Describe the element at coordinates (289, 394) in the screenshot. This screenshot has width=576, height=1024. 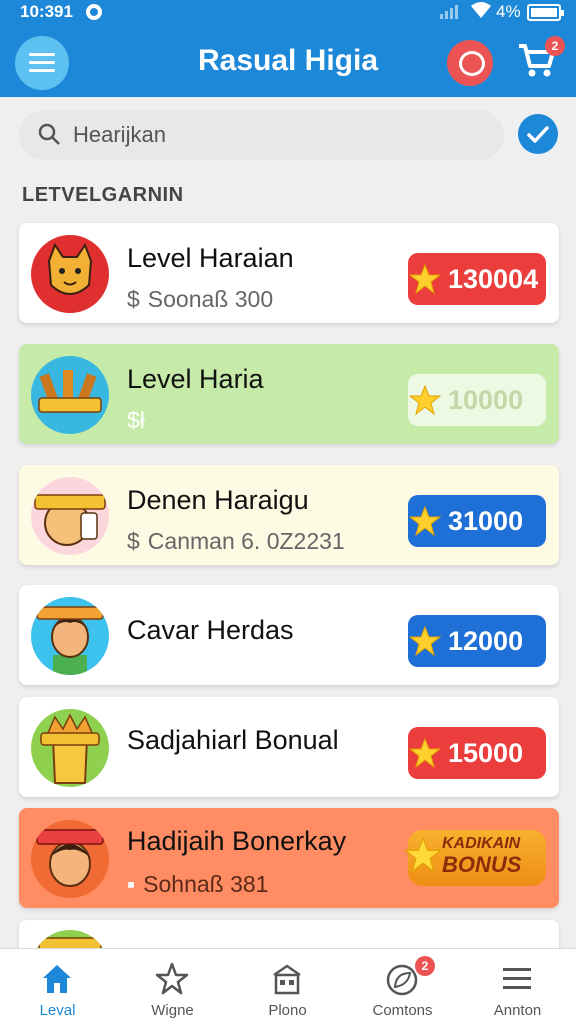
I see `list-item: Level Haria $ł 10000` at that location.